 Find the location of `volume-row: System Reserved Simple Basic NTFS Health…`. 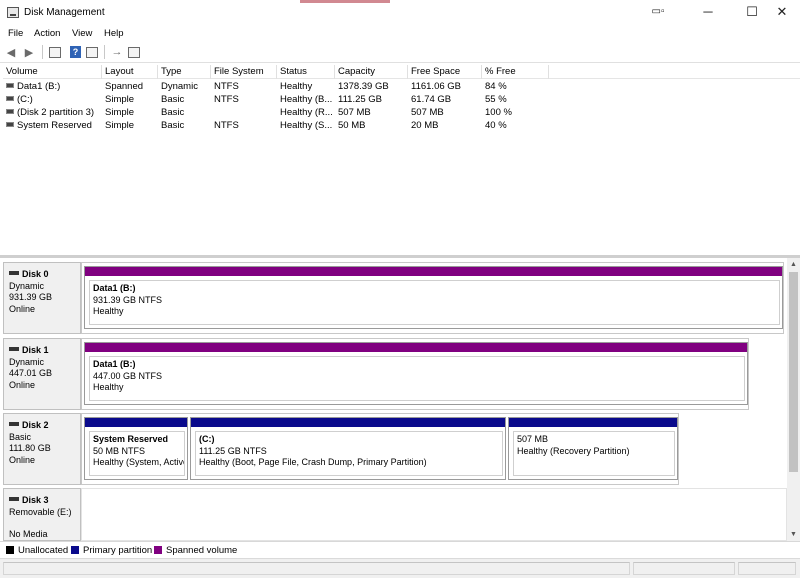

volume-row: System Reserved Simple Basic NTFS Health… is located at coordinates (401, 125).